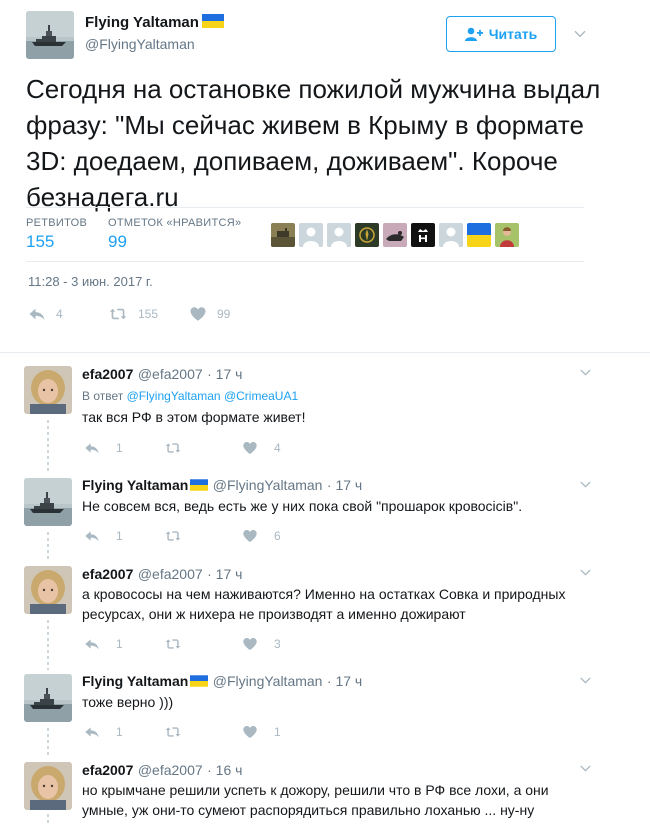 This screenshot has height=826, width=650. I want to click on retweet-icon, so click(173, 536).